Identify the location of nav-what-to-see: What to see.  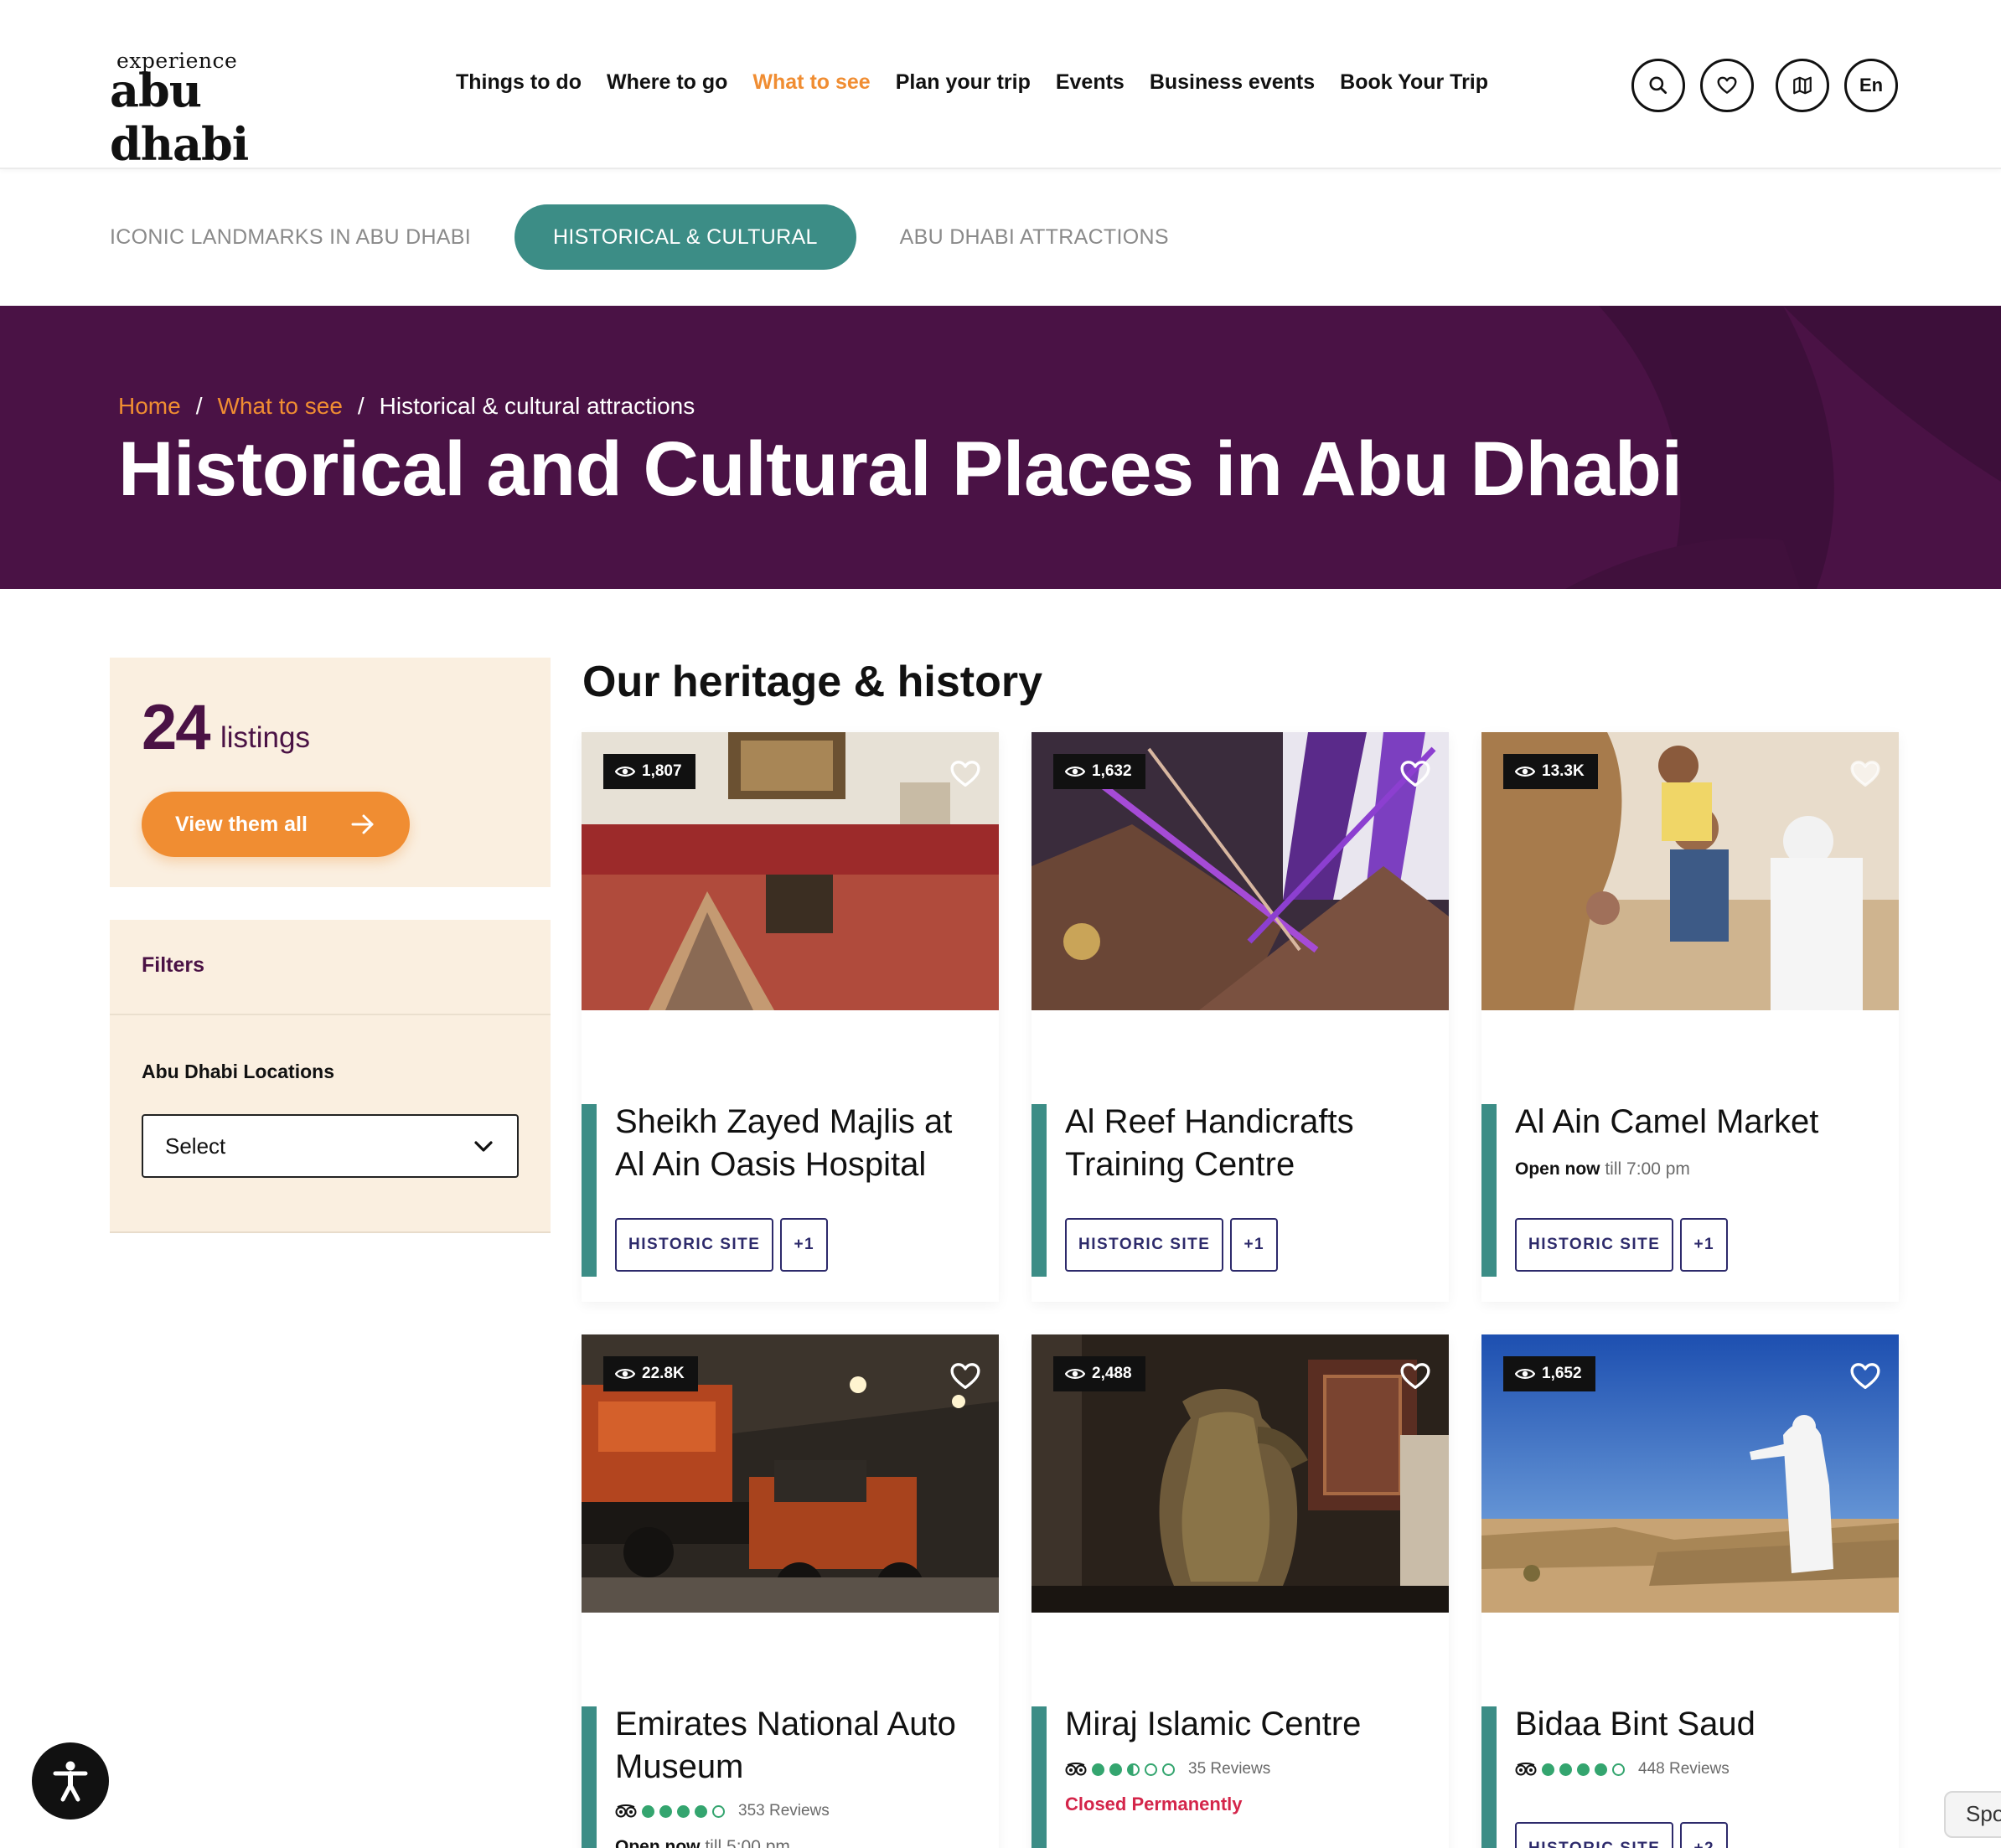
(811, 82).